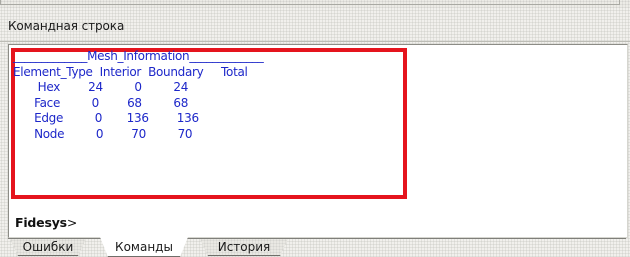 The image size is (630, 257). Describe the element at coordinates (103, 133) in the screenshot. I see `output-line: Node 0 70 70` at that location.